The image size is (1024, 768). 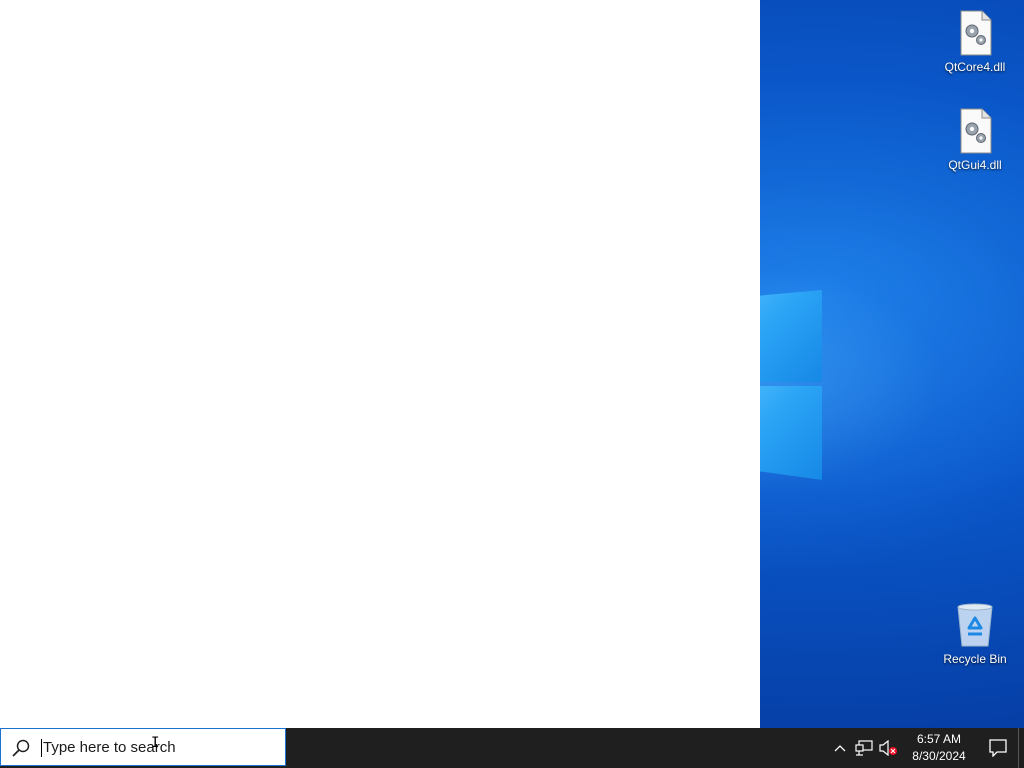 I want to click on clock: 6:57 AM 8/30/2024, so click(x=939, y=748).